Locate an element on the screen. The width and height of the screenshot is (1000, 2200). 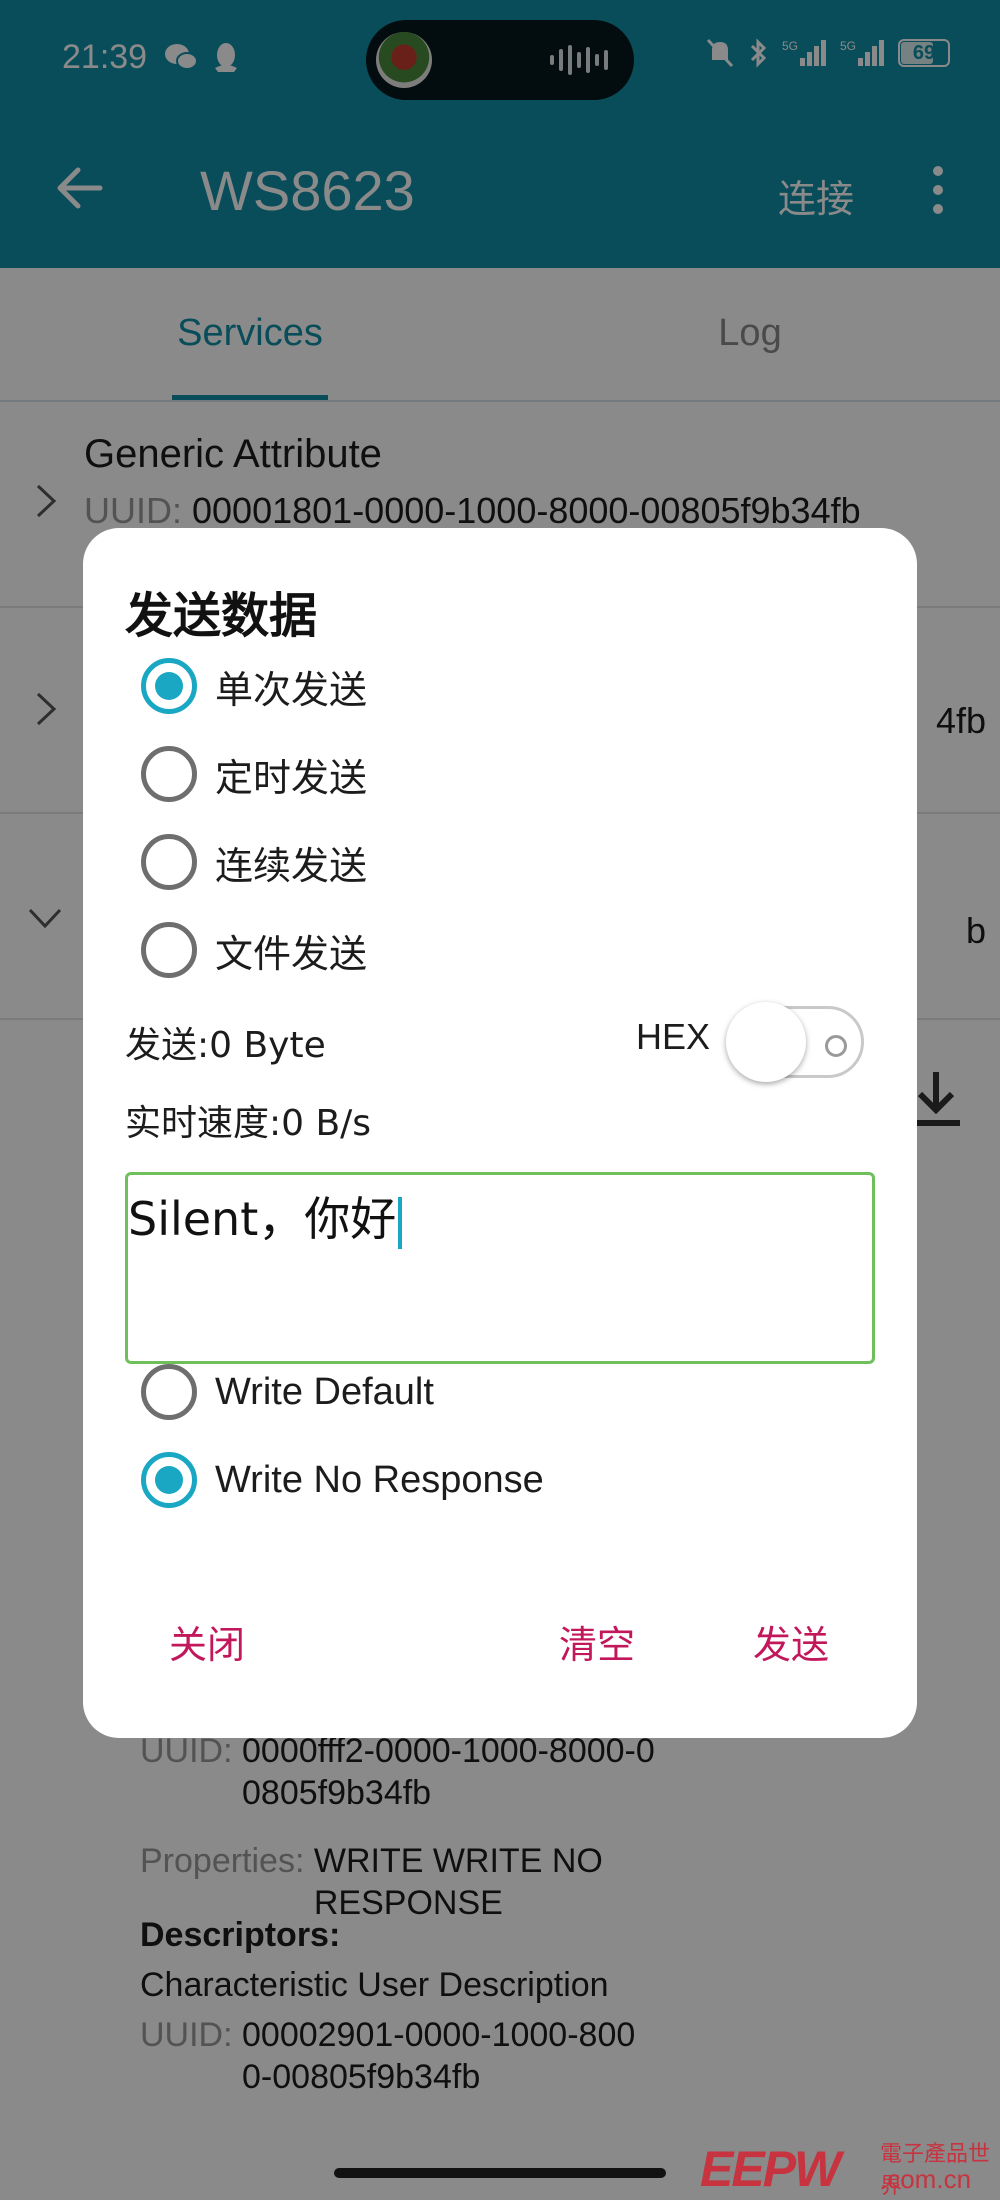
dialog-title: 发送数据 is located at coordinates (221, 616).